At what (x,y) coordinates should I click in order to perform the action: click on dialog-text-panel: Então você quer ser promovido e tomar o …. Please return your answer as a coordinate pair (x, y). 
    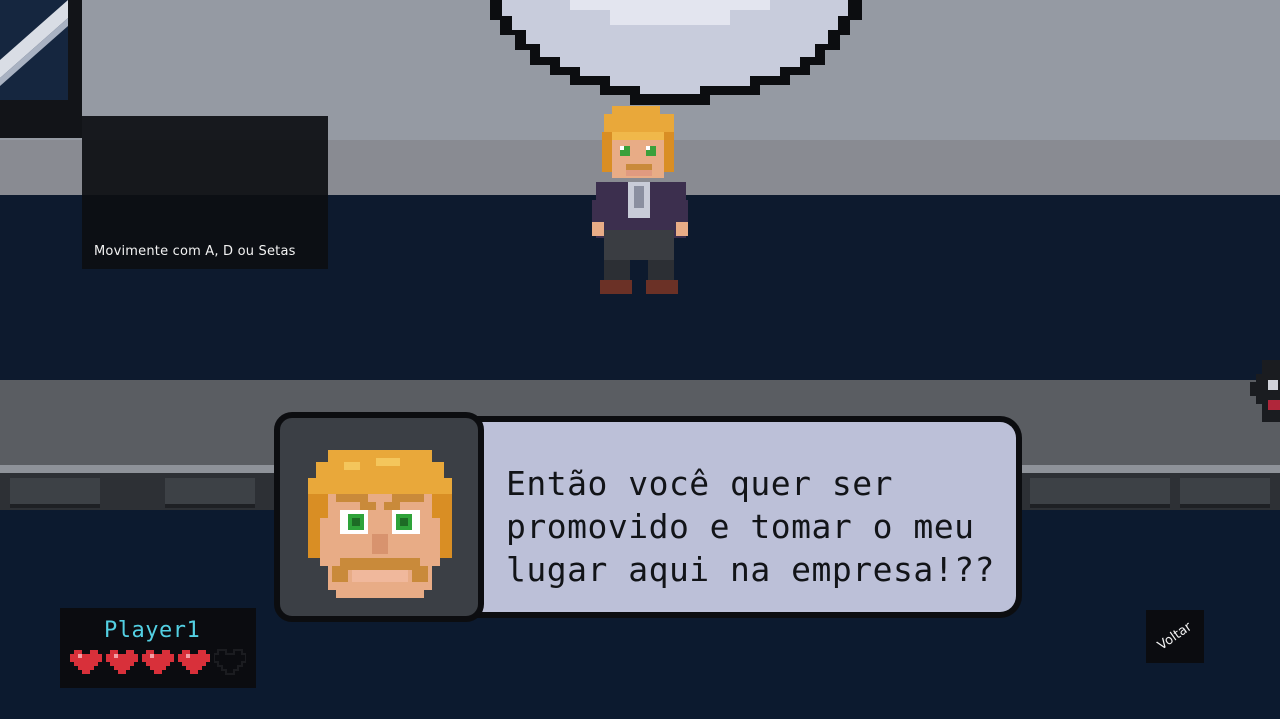
    Looking at the image, I should click on (746, 517).